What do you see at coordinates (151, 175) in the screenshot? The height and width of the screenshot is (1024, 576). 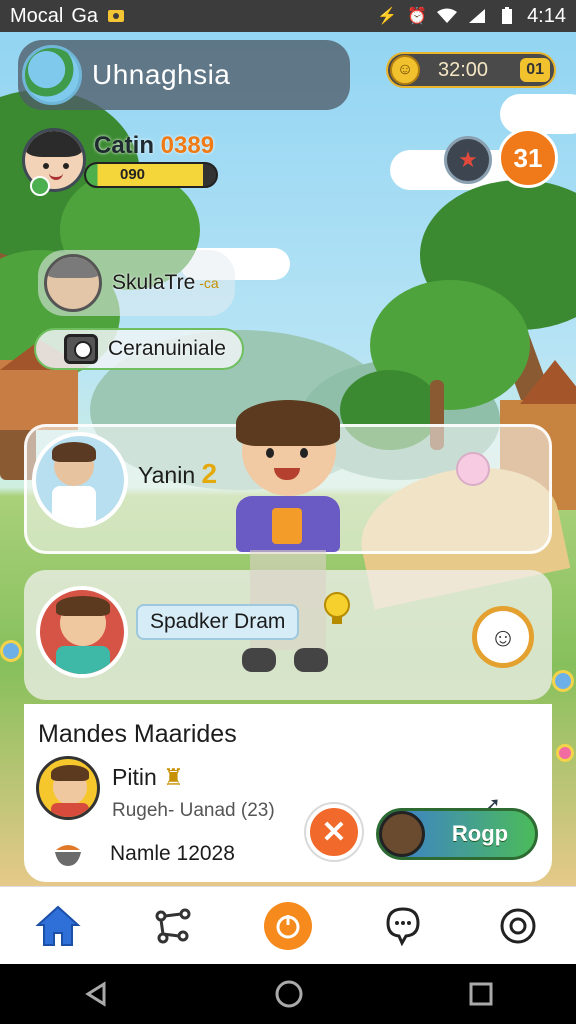 I see `xp-bar: 090` at bounding box center [151, 175].